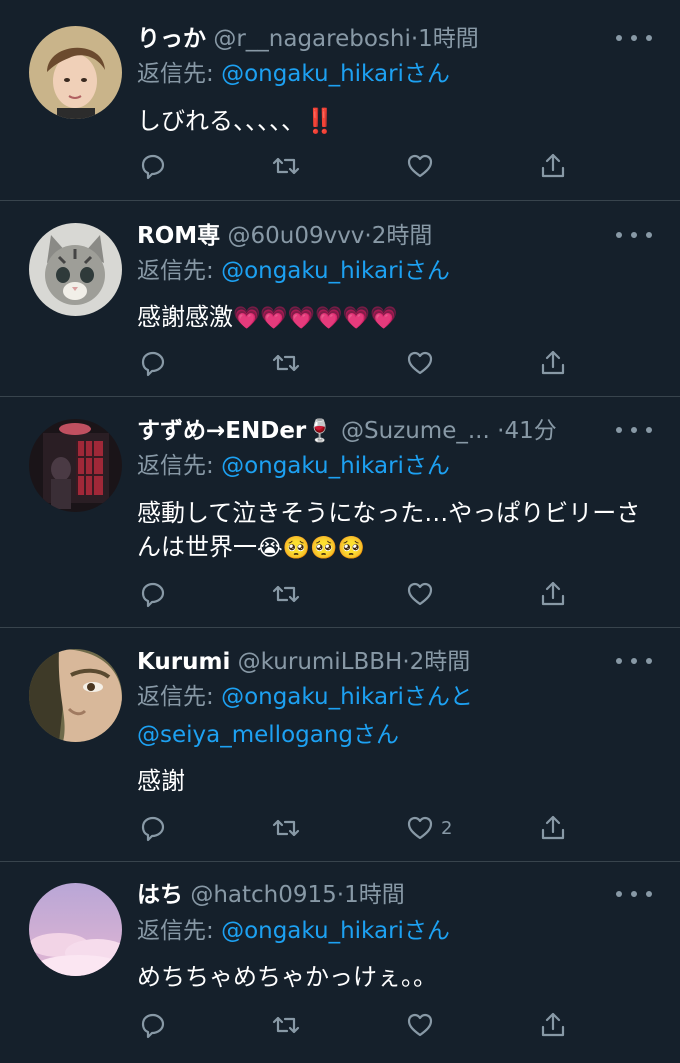 This screenshot has width=680, height=1063. What do you see at coordinates (447, 828) in the screenshot?
I see `like-count: 2` at bounding box center [447, 828].